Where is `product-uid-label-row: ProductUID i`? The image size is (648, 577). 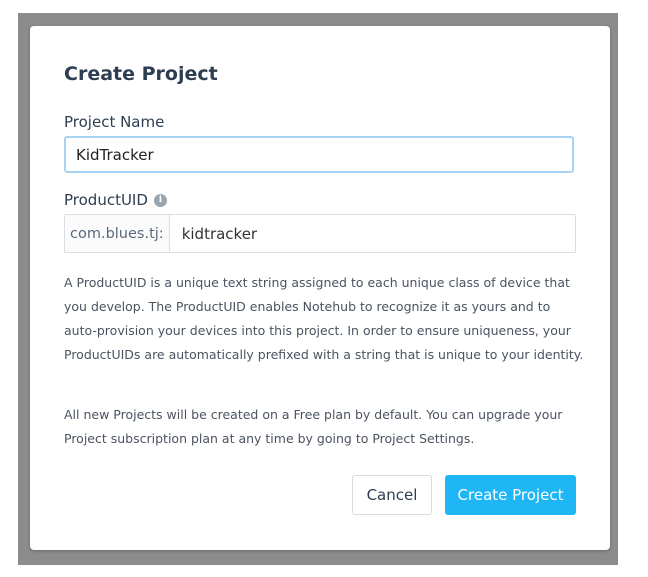 product-uid-label-row: ProductUID i is located at coordinates (115, 200).